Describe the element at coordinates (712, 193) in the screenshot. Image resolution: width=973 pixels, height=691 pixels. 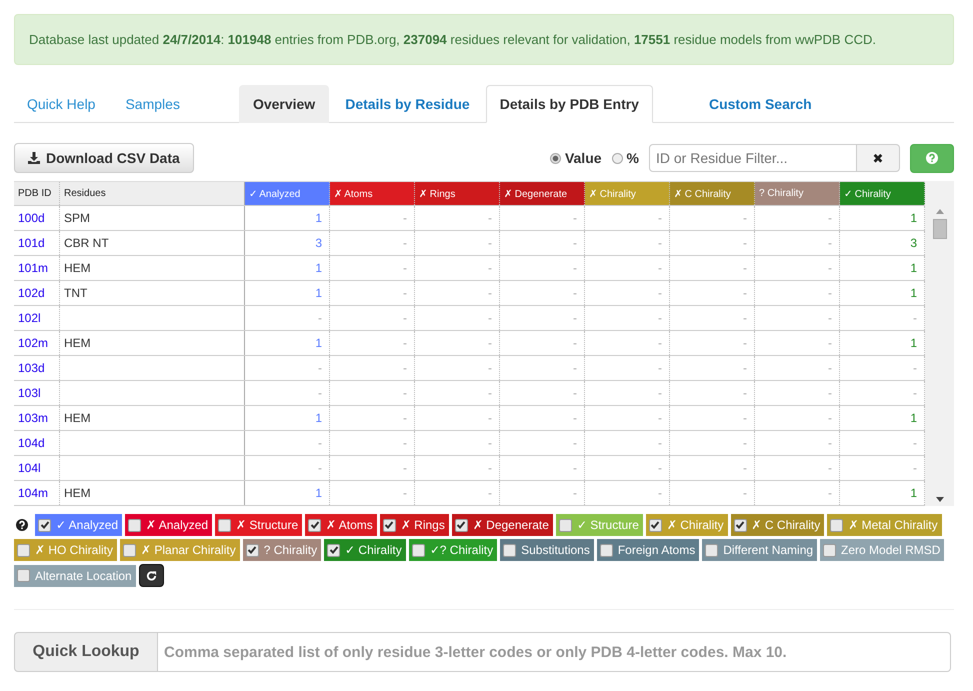
I see `column-header: ✗ C Chirality` at that location.